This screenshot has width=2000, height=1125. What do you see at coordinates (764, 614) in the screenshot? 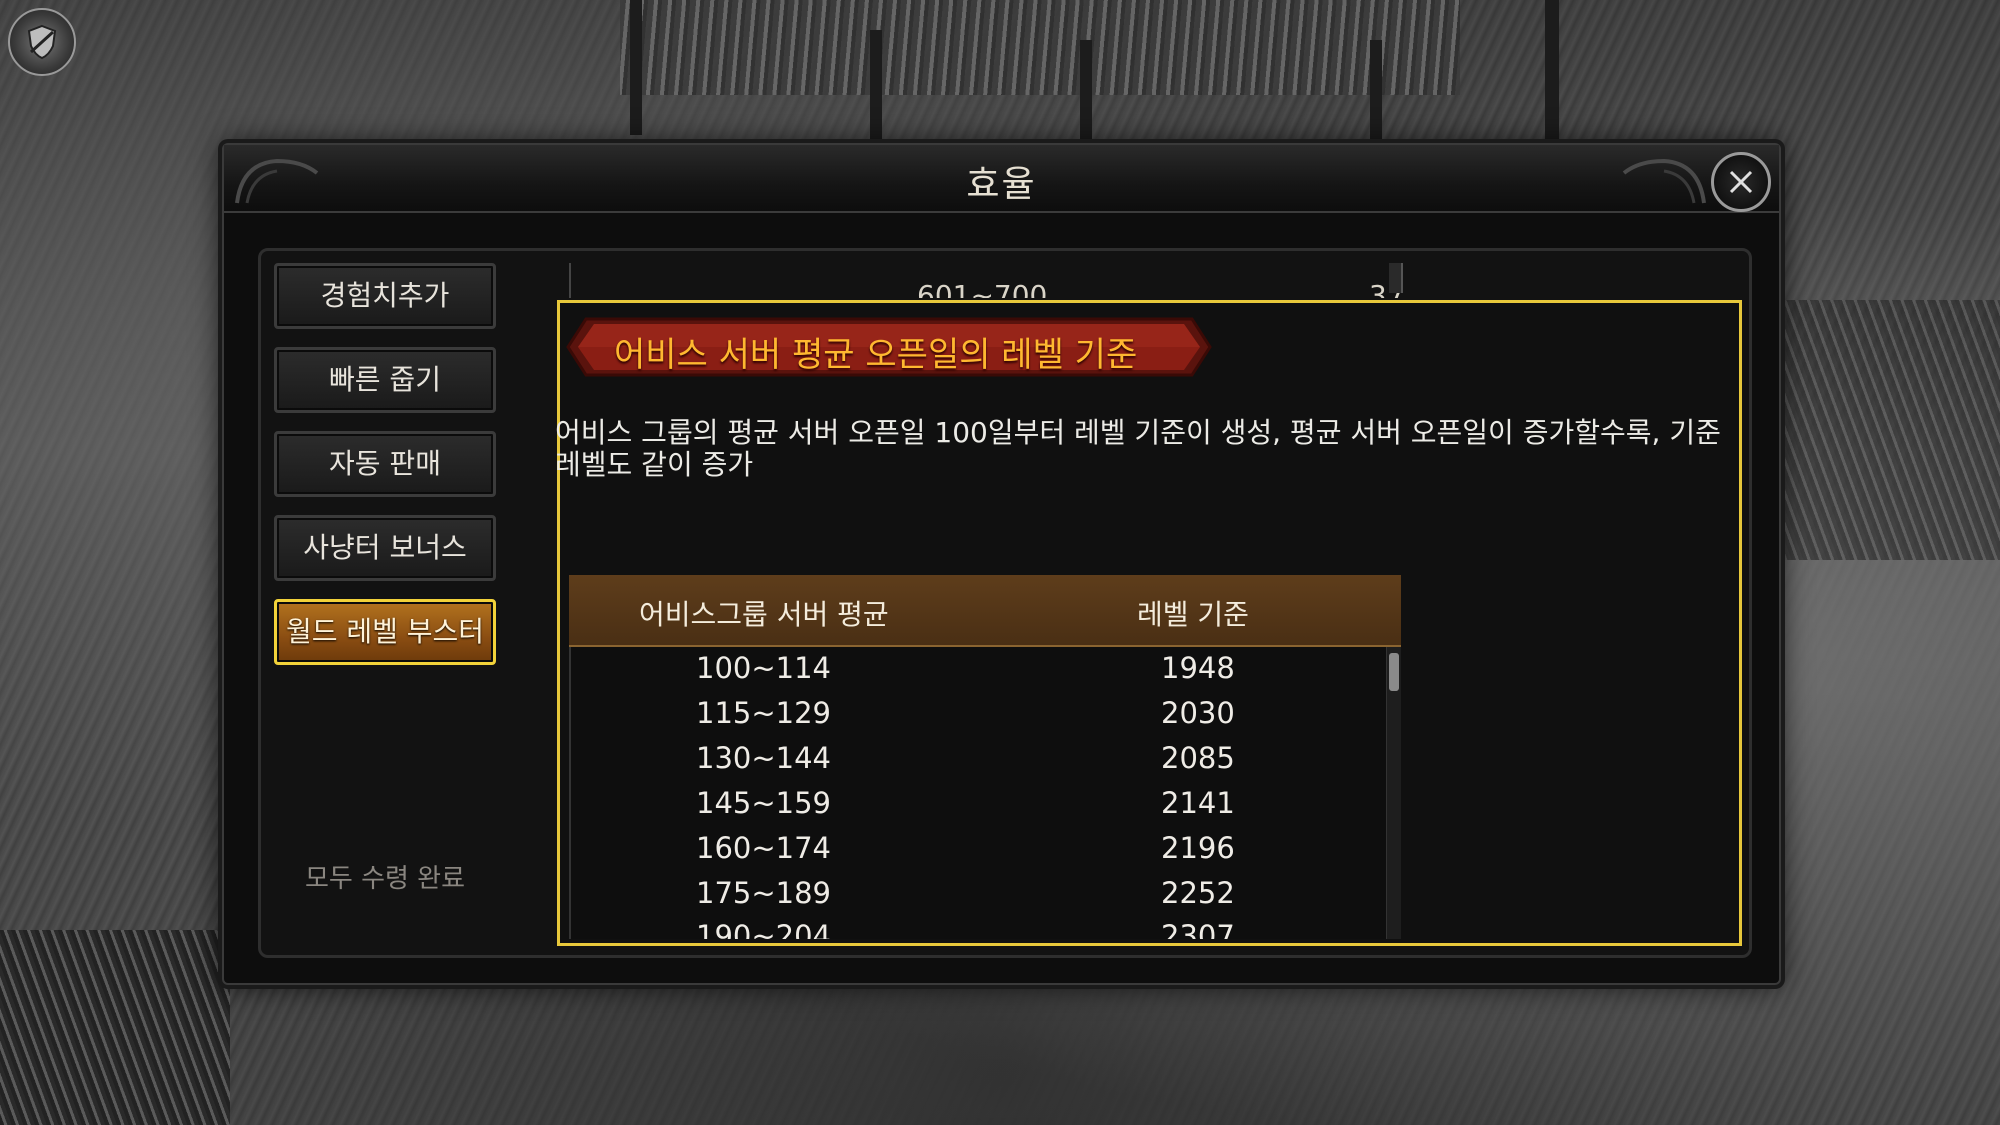
I see `column-header-server-average: 어비스그룹 서버 평균` at bounding box center [764, 614].